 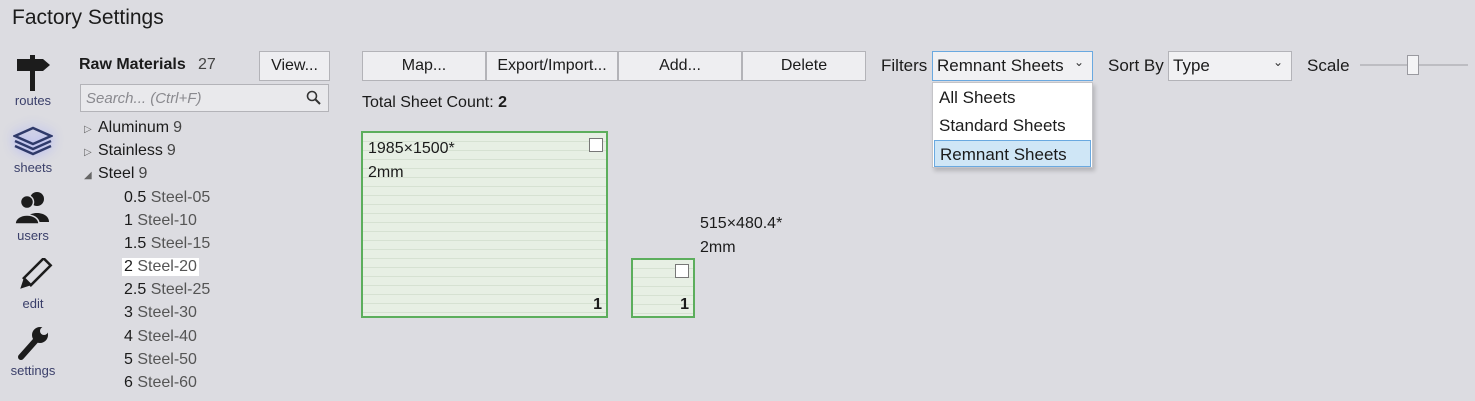 I want to click on nav-label-settings: settings, so click(x=33, y=370).